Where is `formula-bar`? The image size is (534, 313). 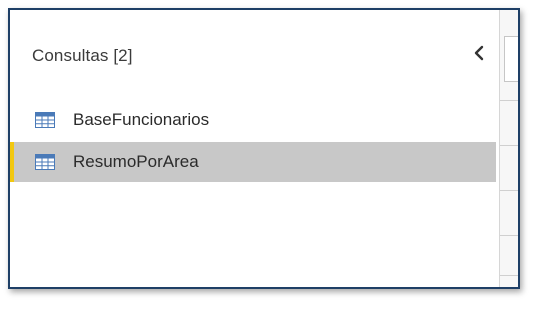
formula-bar is located at coordinates (511, 59).